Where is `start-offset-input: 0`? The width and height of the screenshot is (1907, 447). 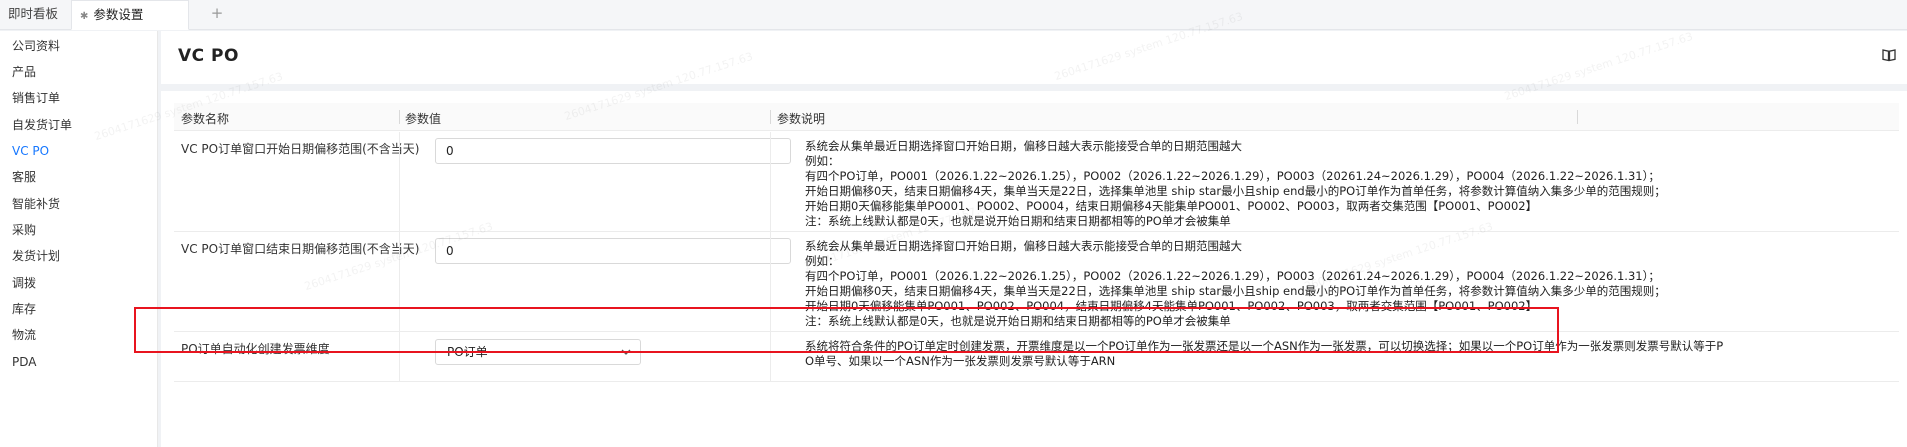
start-offset-input: 0 is located at coordinates (613, 151).